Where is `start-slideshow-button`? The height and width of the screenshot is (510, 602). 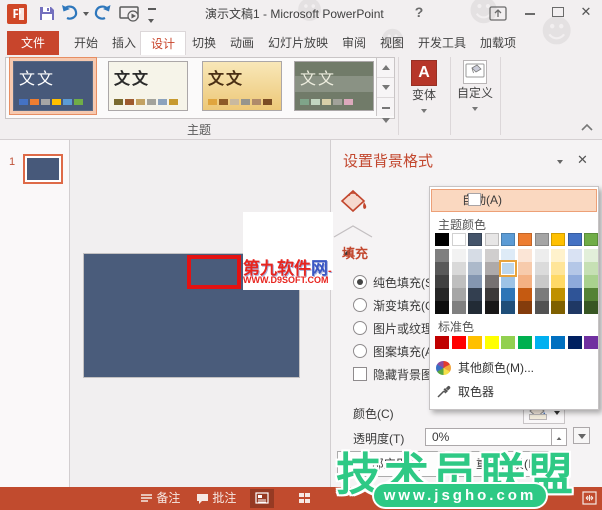 start-slideshow-button is located at coordinates (130, 14).